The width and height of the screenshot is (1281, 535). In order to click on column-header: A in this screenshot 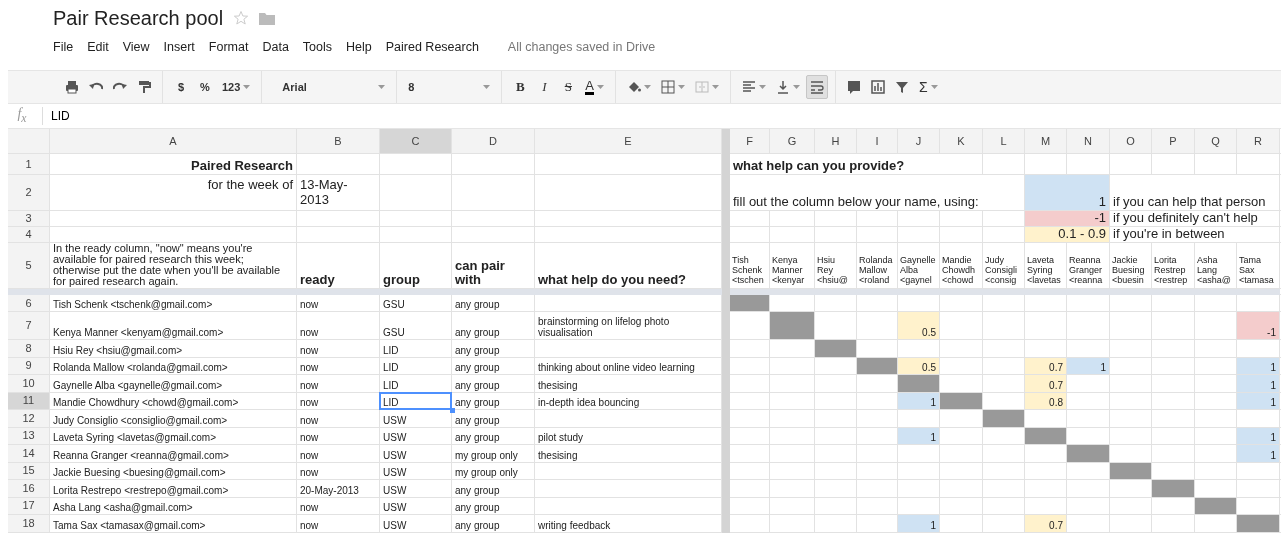, I will do `click(173, 141)`.